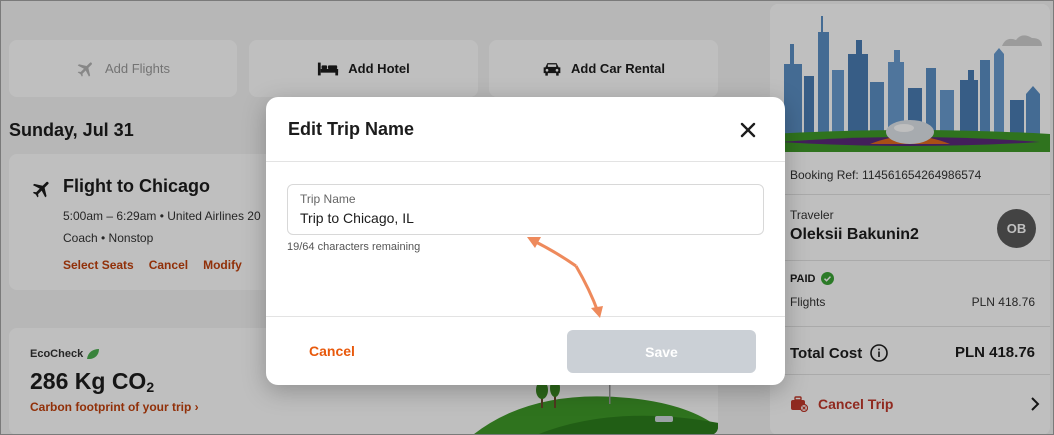 Image resolution: width=1054 pixels, height=435 pixels. I want to click on trip-name-label: Trip Name, so click(328, 199).